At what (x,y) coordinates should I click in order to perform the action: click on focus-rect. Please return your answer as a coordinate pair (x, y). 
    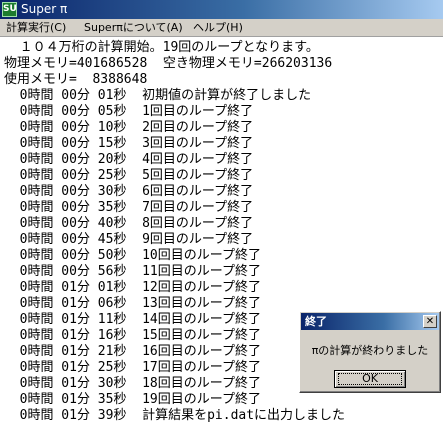
    Looking at the image, I should click on (370, 379).